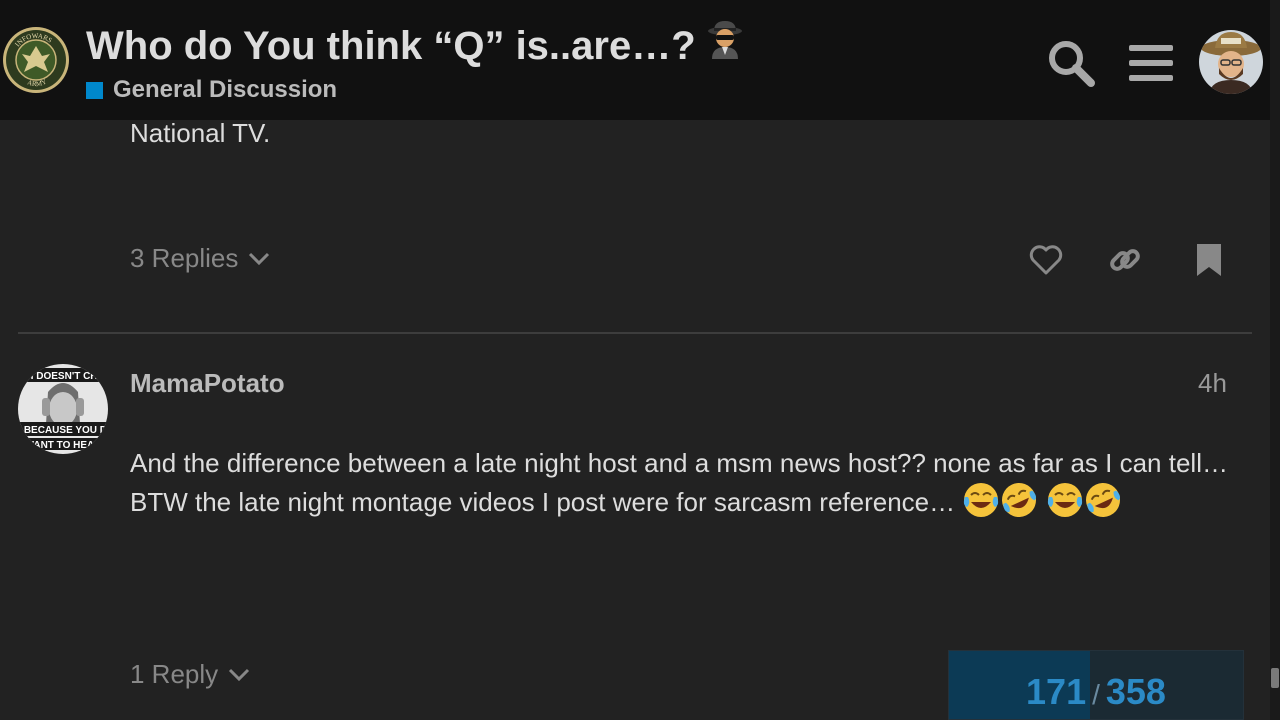  I want to click on current-user-avatar, so click(1231, 62).